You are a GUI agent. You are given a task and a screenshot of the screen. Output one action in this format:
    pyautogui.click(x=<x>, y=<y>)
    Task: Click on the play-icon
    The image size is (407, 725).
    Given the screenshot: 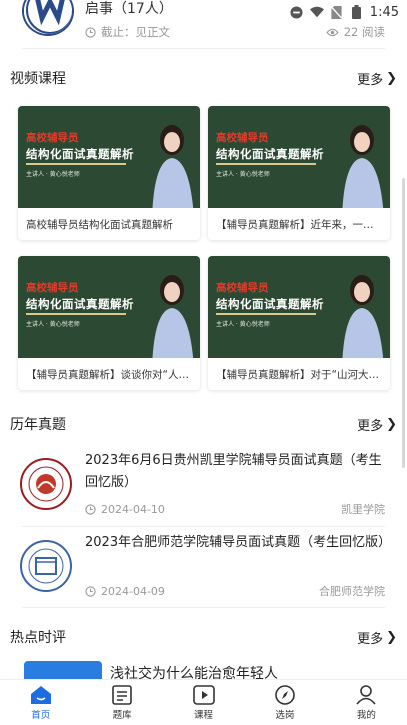 What is the action you would take?
    pyautogui.click(x=203, y=694)
    